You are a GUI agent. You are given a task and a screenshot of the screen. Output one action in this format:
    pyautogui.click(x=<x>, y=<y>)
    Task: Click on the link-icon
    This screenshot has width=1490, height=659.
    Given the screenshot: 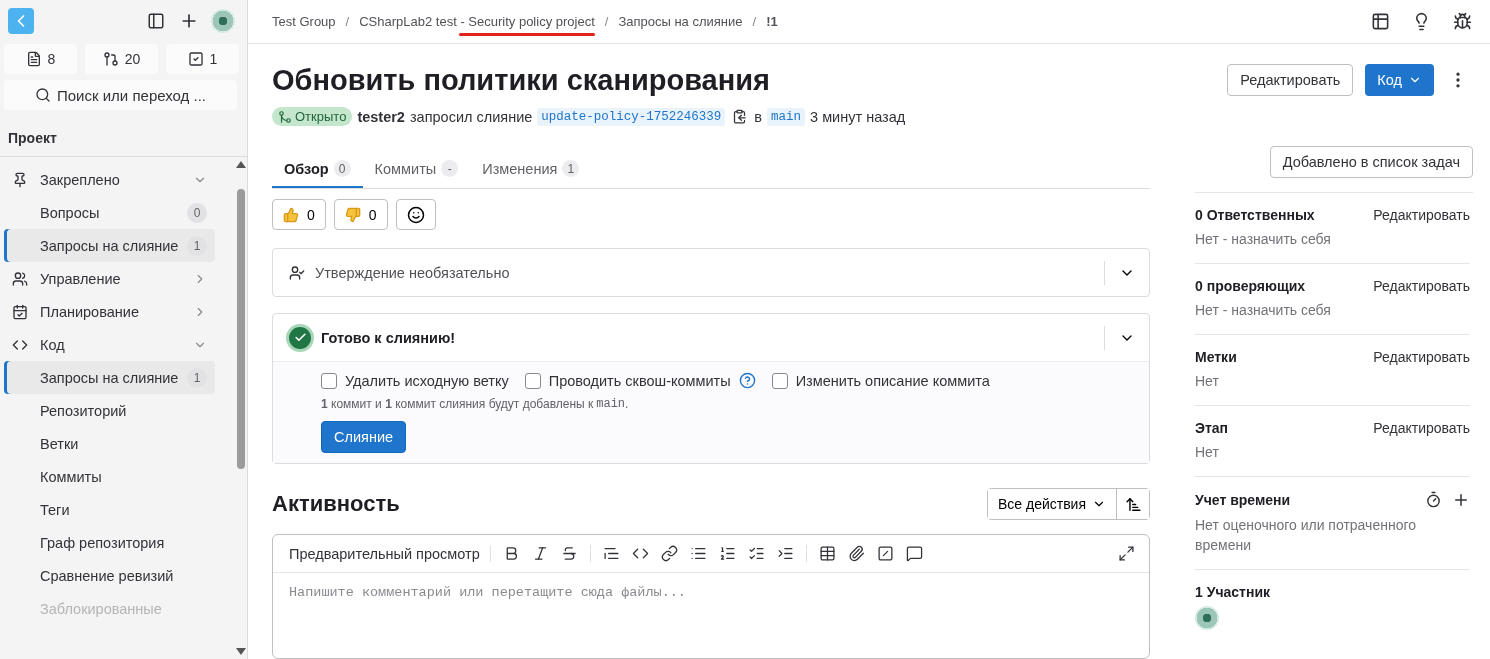 What is the action you would take?
    pyautogui.click(x=669, y=553)
    